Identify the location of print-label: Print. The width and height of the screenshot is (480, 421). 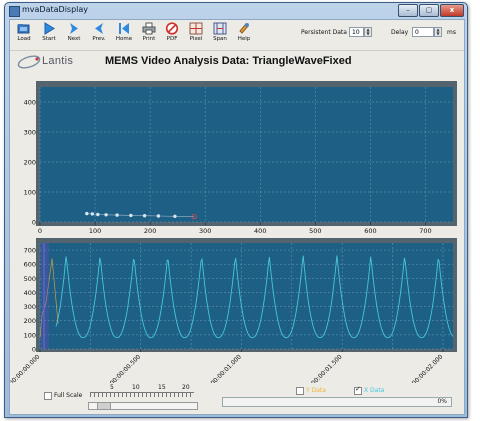
(149, 39).